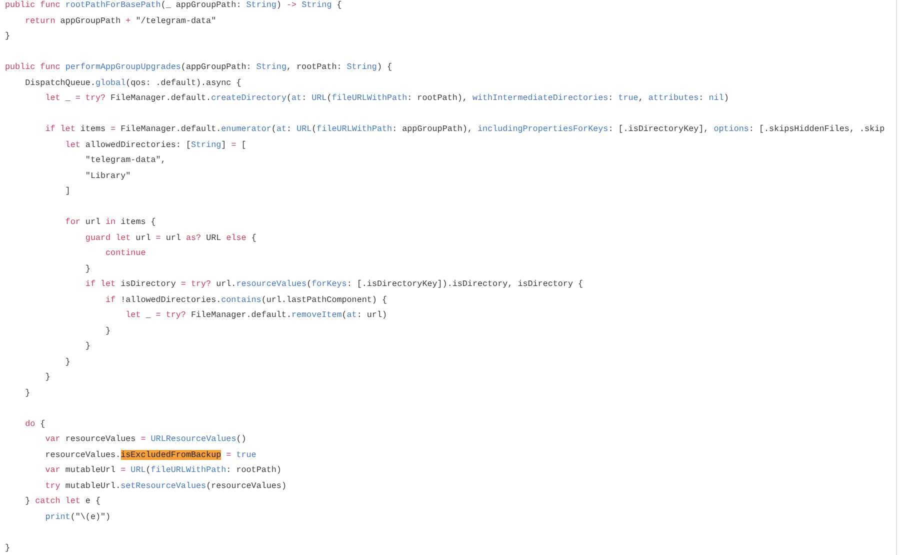 The height and width of the screenshot is (555, 900). Describe the element at coordinates (125, 160) in the screenshot. I see `code-line: "telegram-data",` at that location.